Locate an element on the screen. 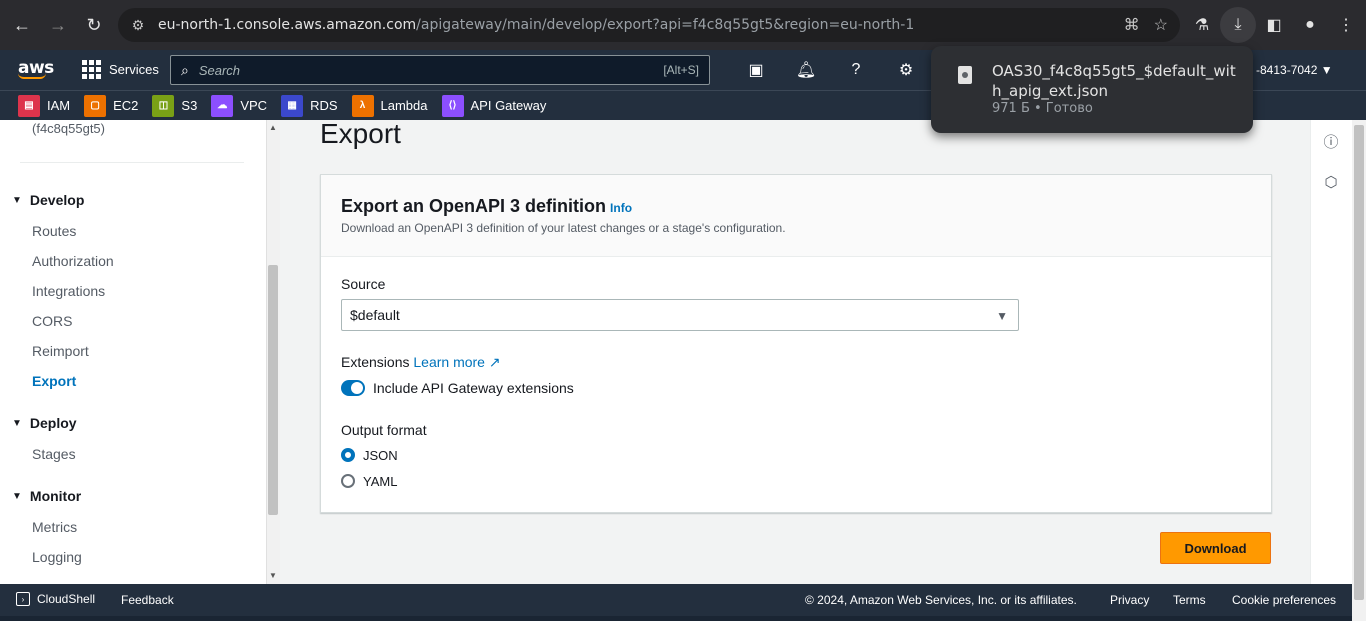 The height and width of the screenshot is (621, 1366). favorite-vpc: ☁ VPC is located at coordinates (239, 105).